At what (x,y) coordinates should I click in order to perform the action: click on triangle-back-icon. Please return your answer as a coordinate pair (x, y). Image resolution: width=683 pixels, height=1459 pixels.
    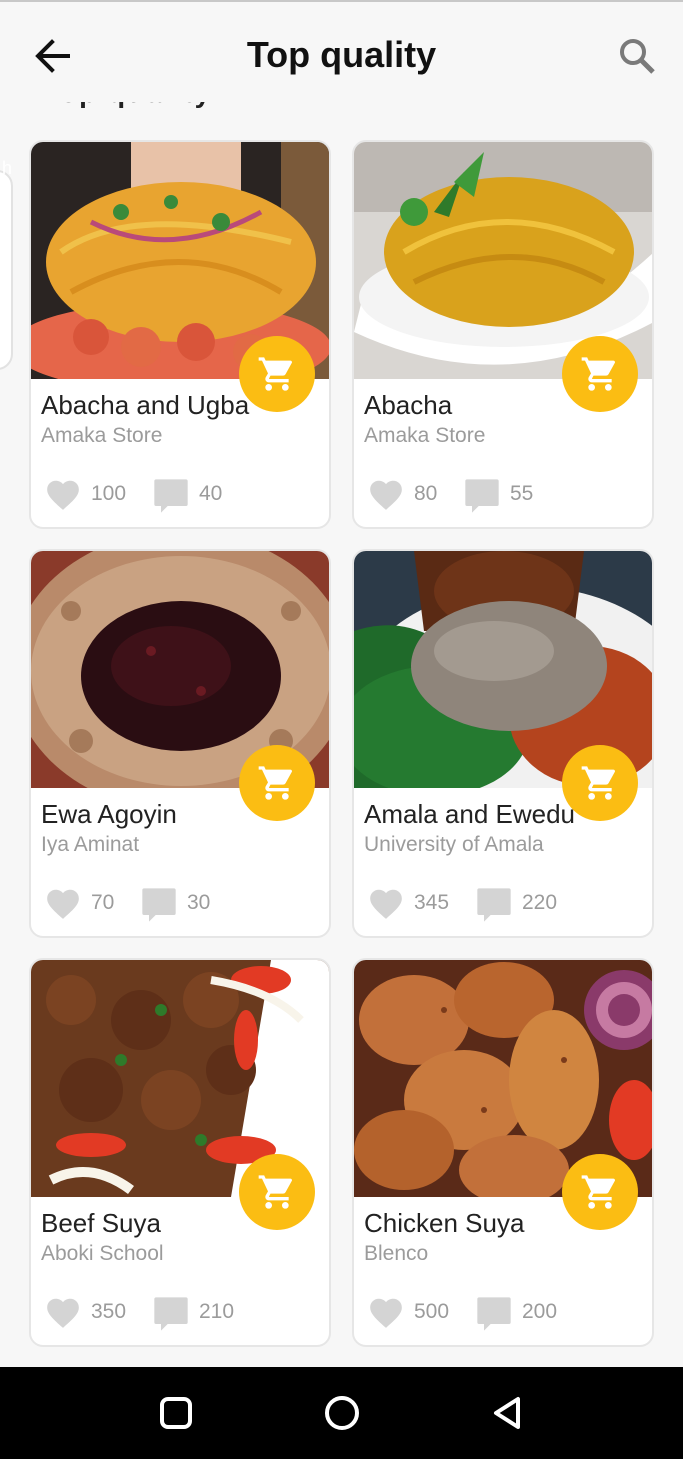
    Looking at the image, I should click on (507, 1413).